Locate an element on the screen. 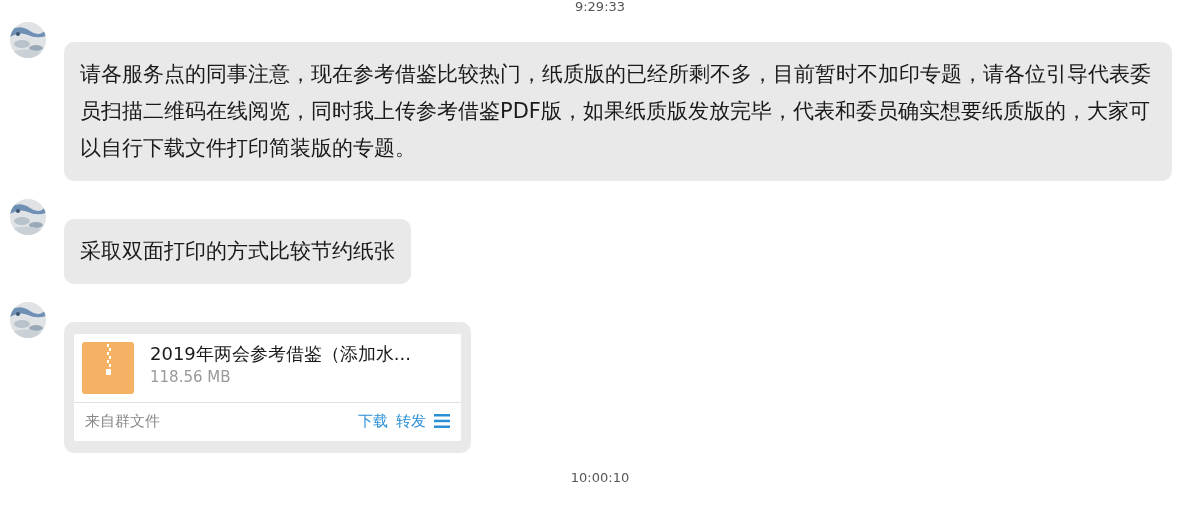 The width and height of the screenshot is (1200, 510). file-action-link: 下载 is located at coordinates (373, 421).